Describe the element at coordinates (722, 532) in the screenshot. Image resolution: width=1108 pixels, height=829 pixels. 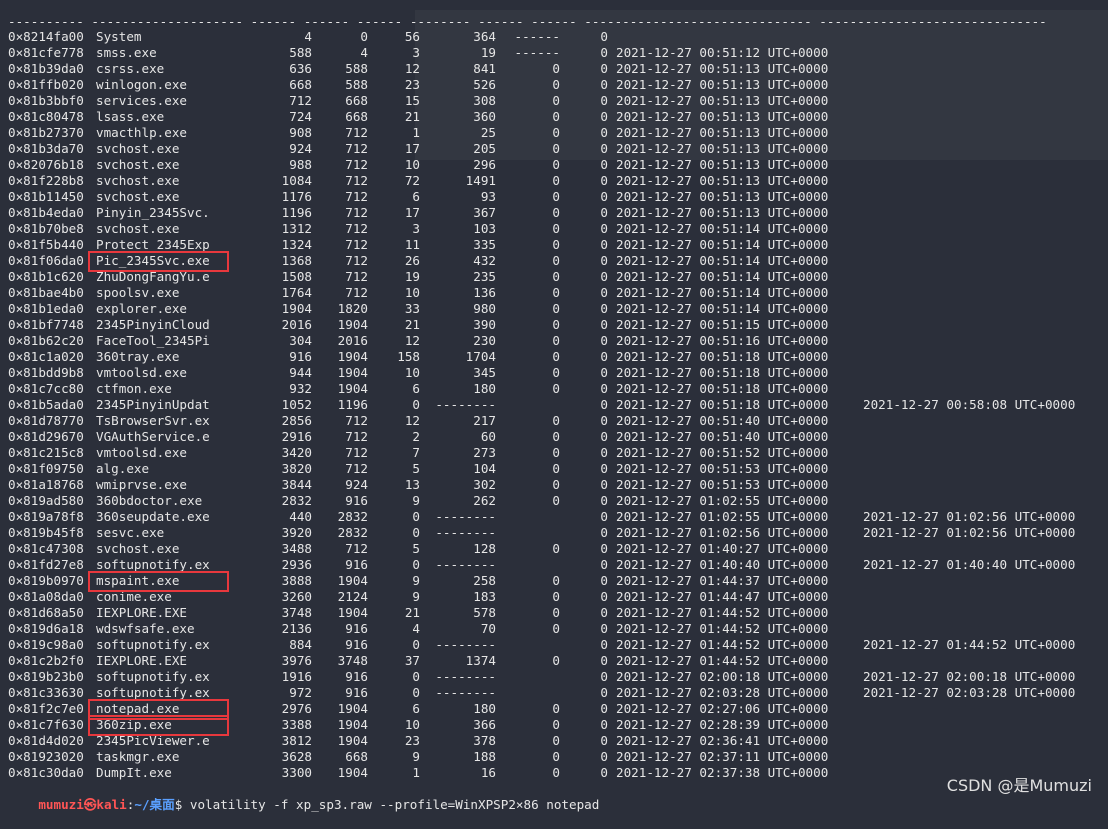
I see `cell-start: 2021-12-27 01:02:56 UTC+0000` at that location.